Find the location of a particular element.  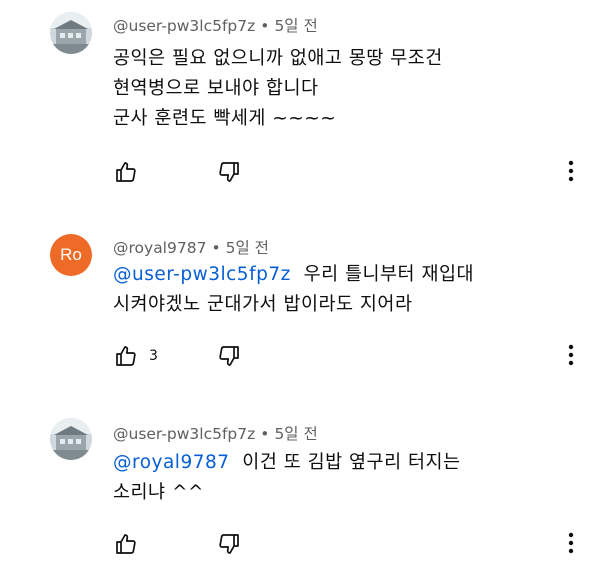

comment-line: @royal9787 이건 또 김밥 옆구리 터지는 is located at coordinates (287, 463).